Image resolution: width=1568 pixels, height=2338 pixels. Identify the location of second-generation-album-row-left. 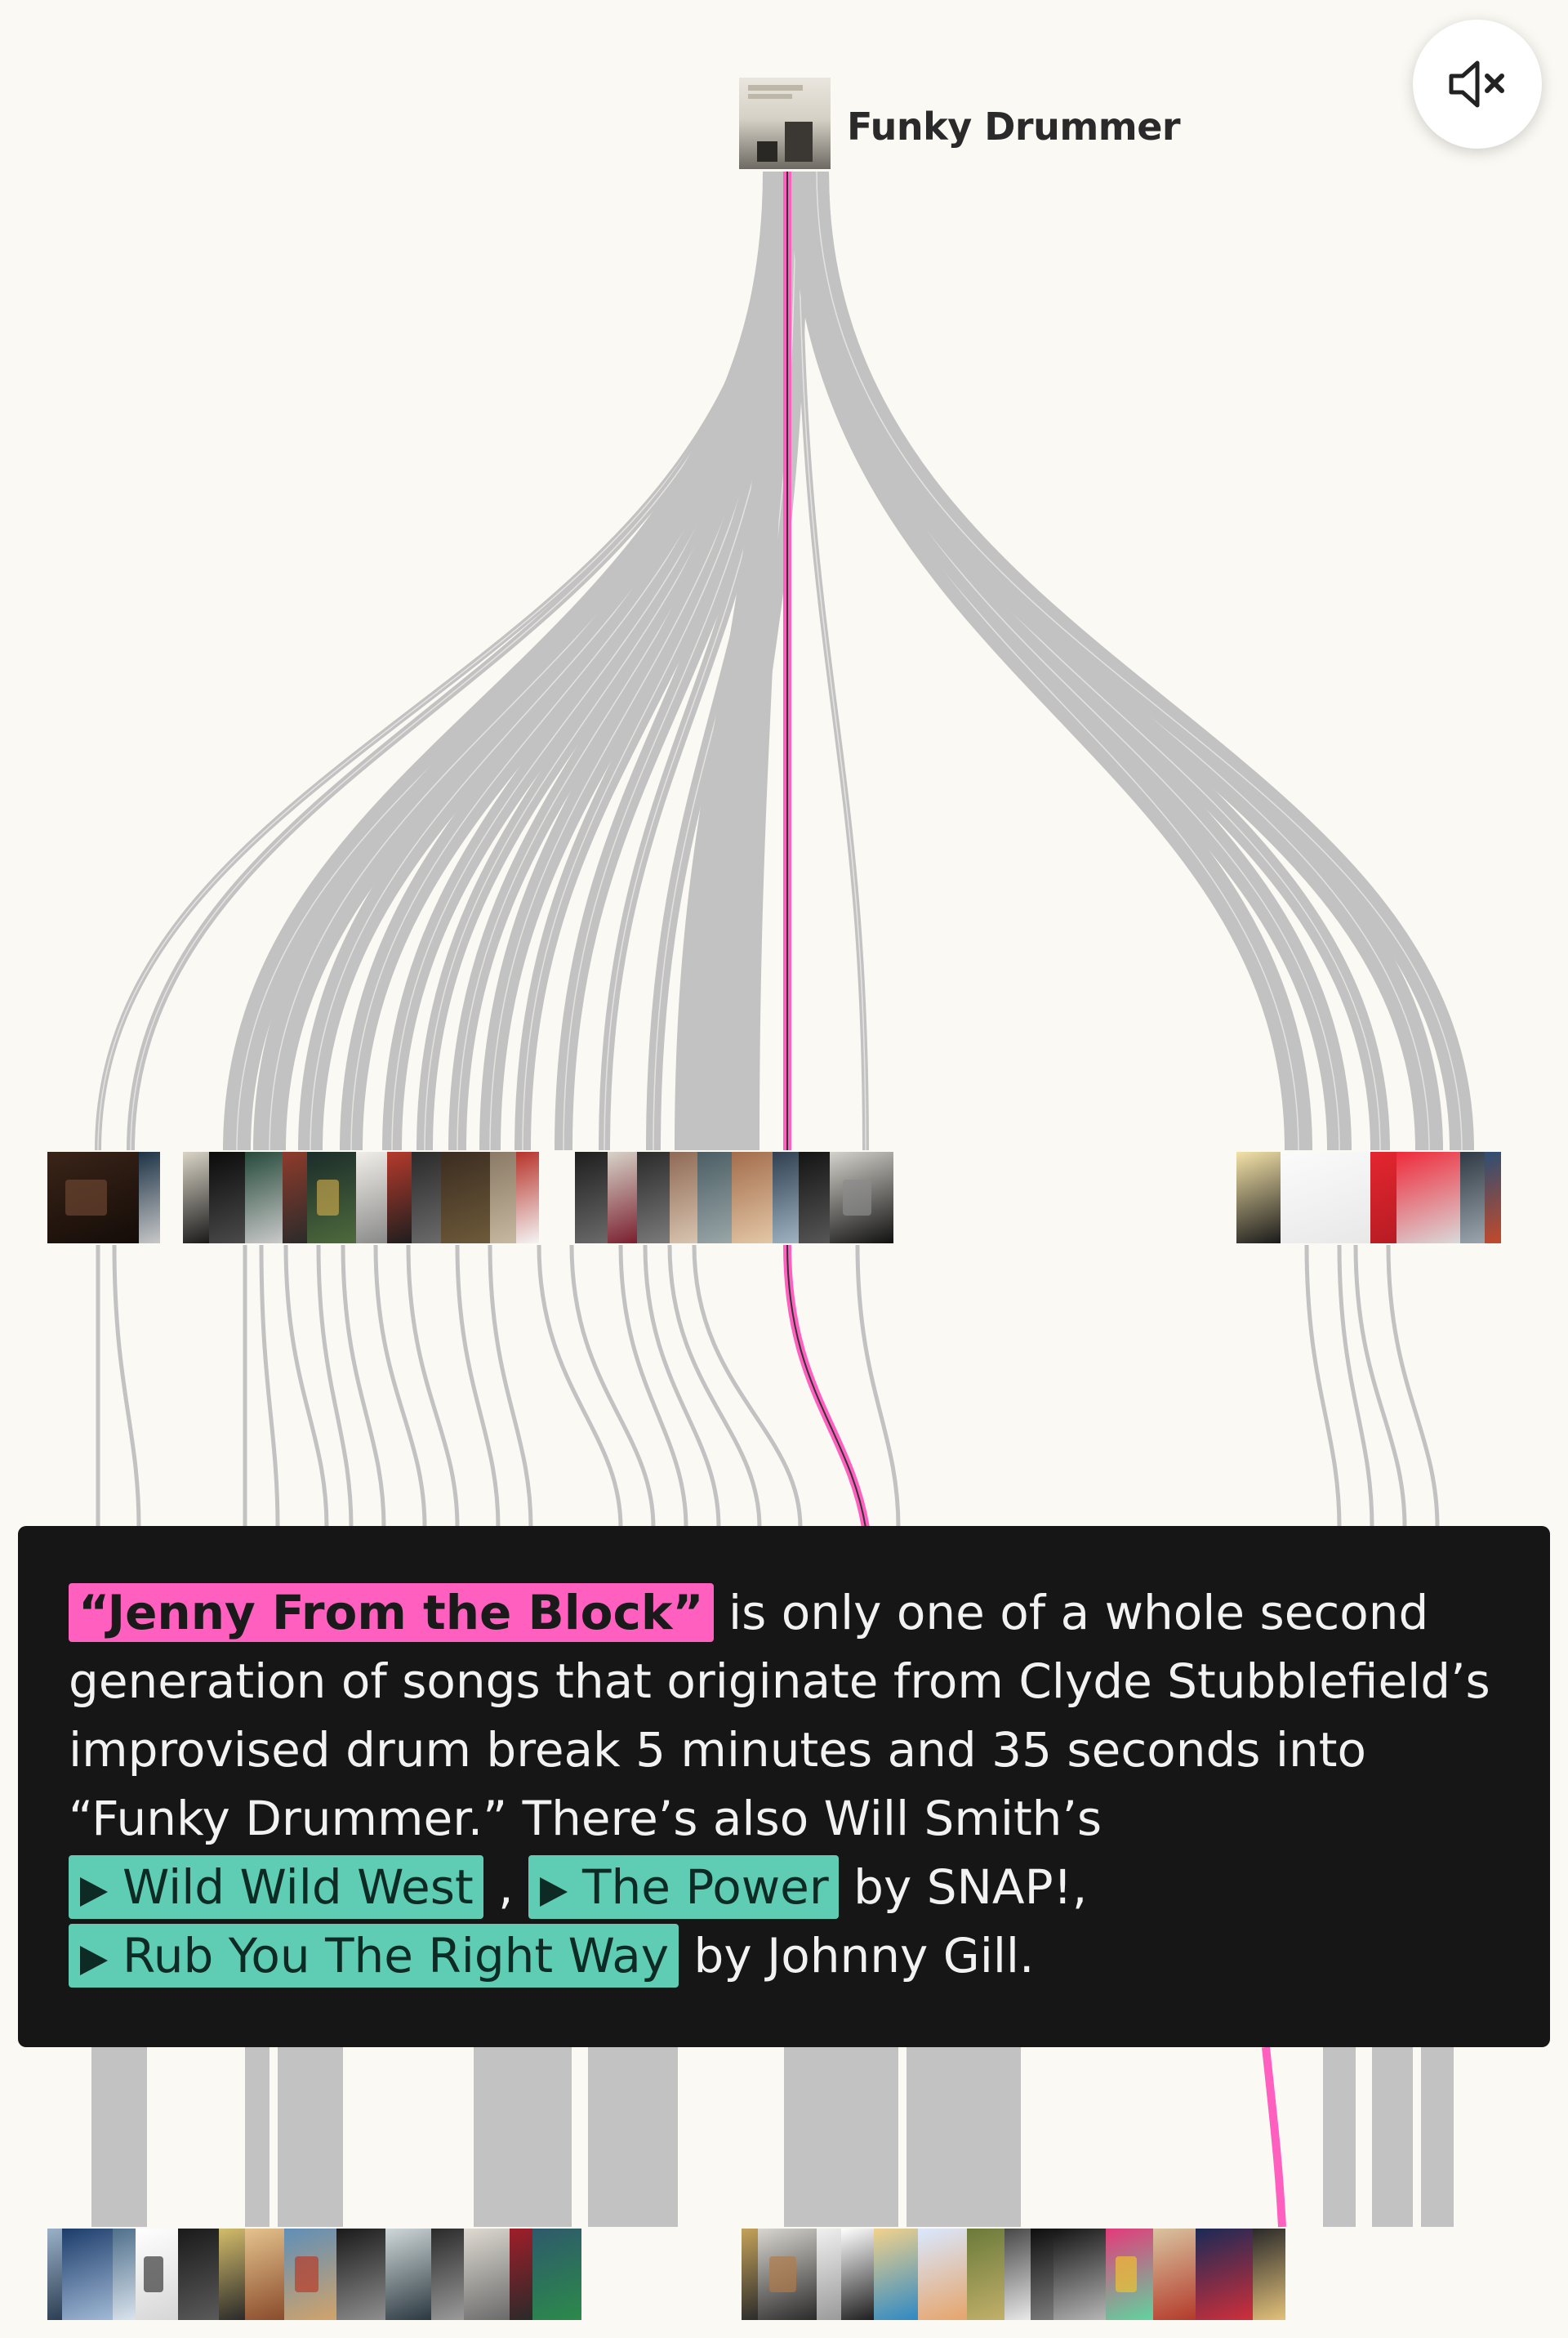
(103, 1197).